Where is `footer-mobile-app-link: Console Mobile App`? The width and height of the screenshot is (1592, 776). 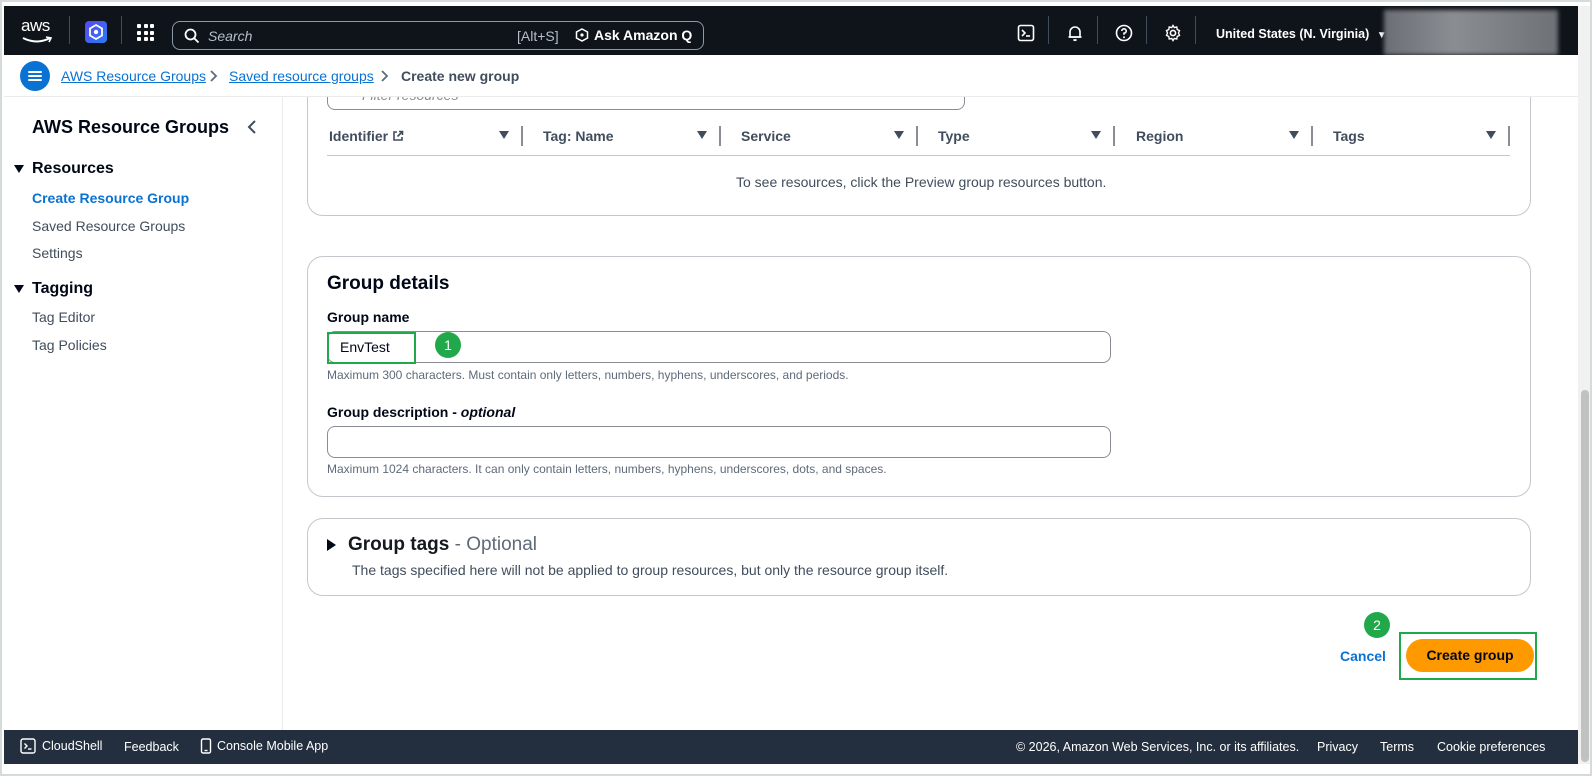 footer-mobile-app-link: Console Mobile App is located at coordinates (264, 746).